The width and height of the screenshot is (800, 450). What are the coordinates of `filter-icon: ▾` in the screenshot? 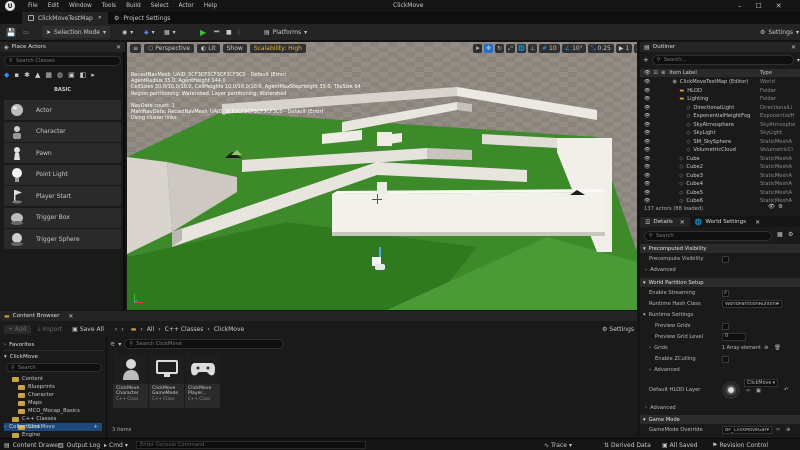 It's located at (798, 60).